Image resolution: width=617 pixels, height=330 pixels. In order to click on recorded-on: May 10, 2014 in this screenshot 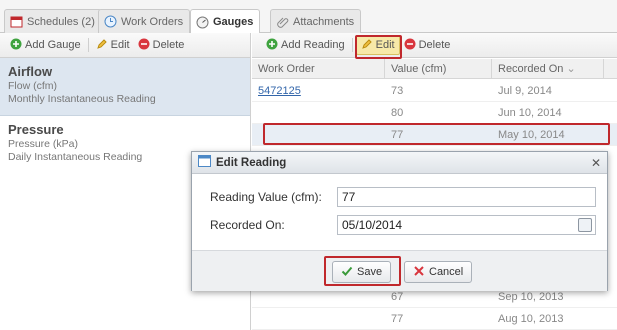, I will do `click(531, 135)`.